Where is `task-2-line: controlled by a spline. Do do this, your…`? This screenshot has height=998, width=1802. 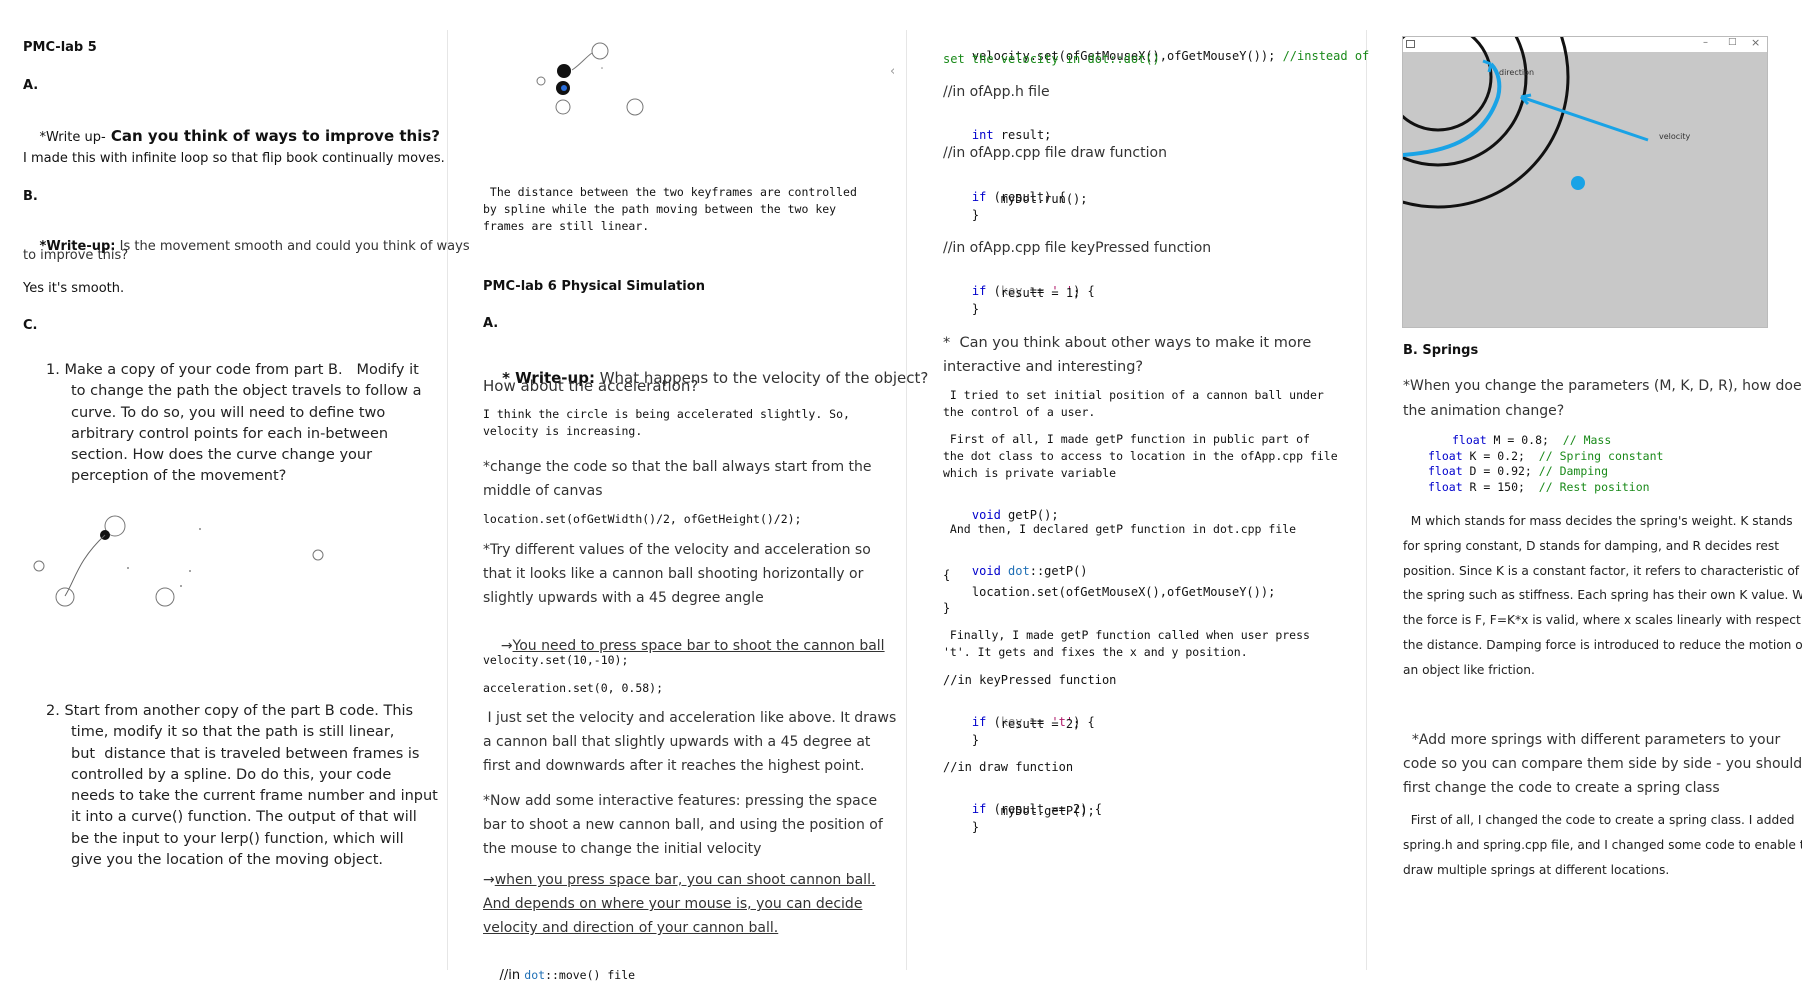
task-2-line: controlled by a spline. Do do this, your… is located at coordinates (231, 774).